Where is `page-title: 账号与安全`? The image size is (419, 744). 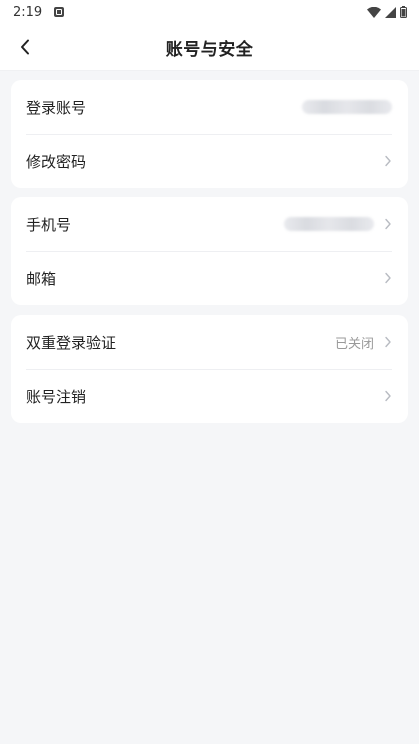 page-title: 账号与安全 is located at coordinates (209, 49).